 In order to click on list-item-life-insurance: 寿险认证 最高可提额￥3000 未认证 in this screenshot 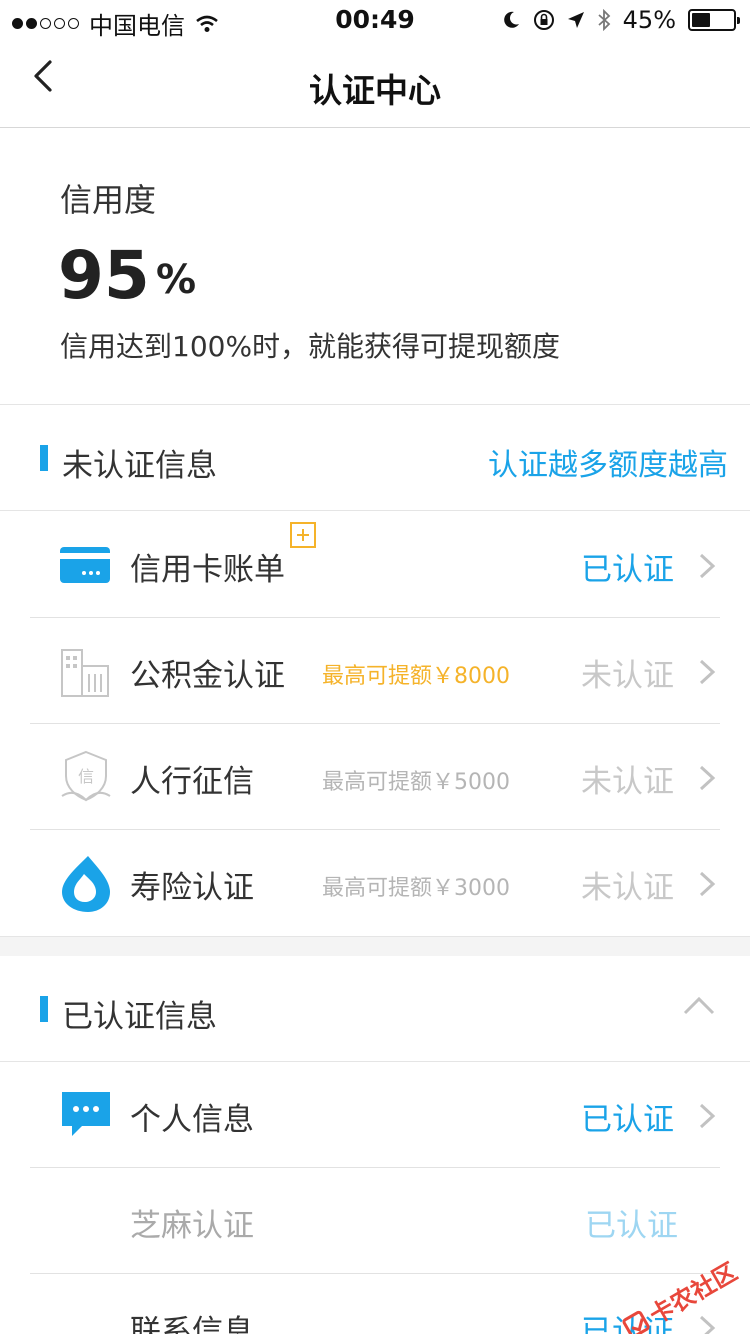, I will do `click(375, 883)`.